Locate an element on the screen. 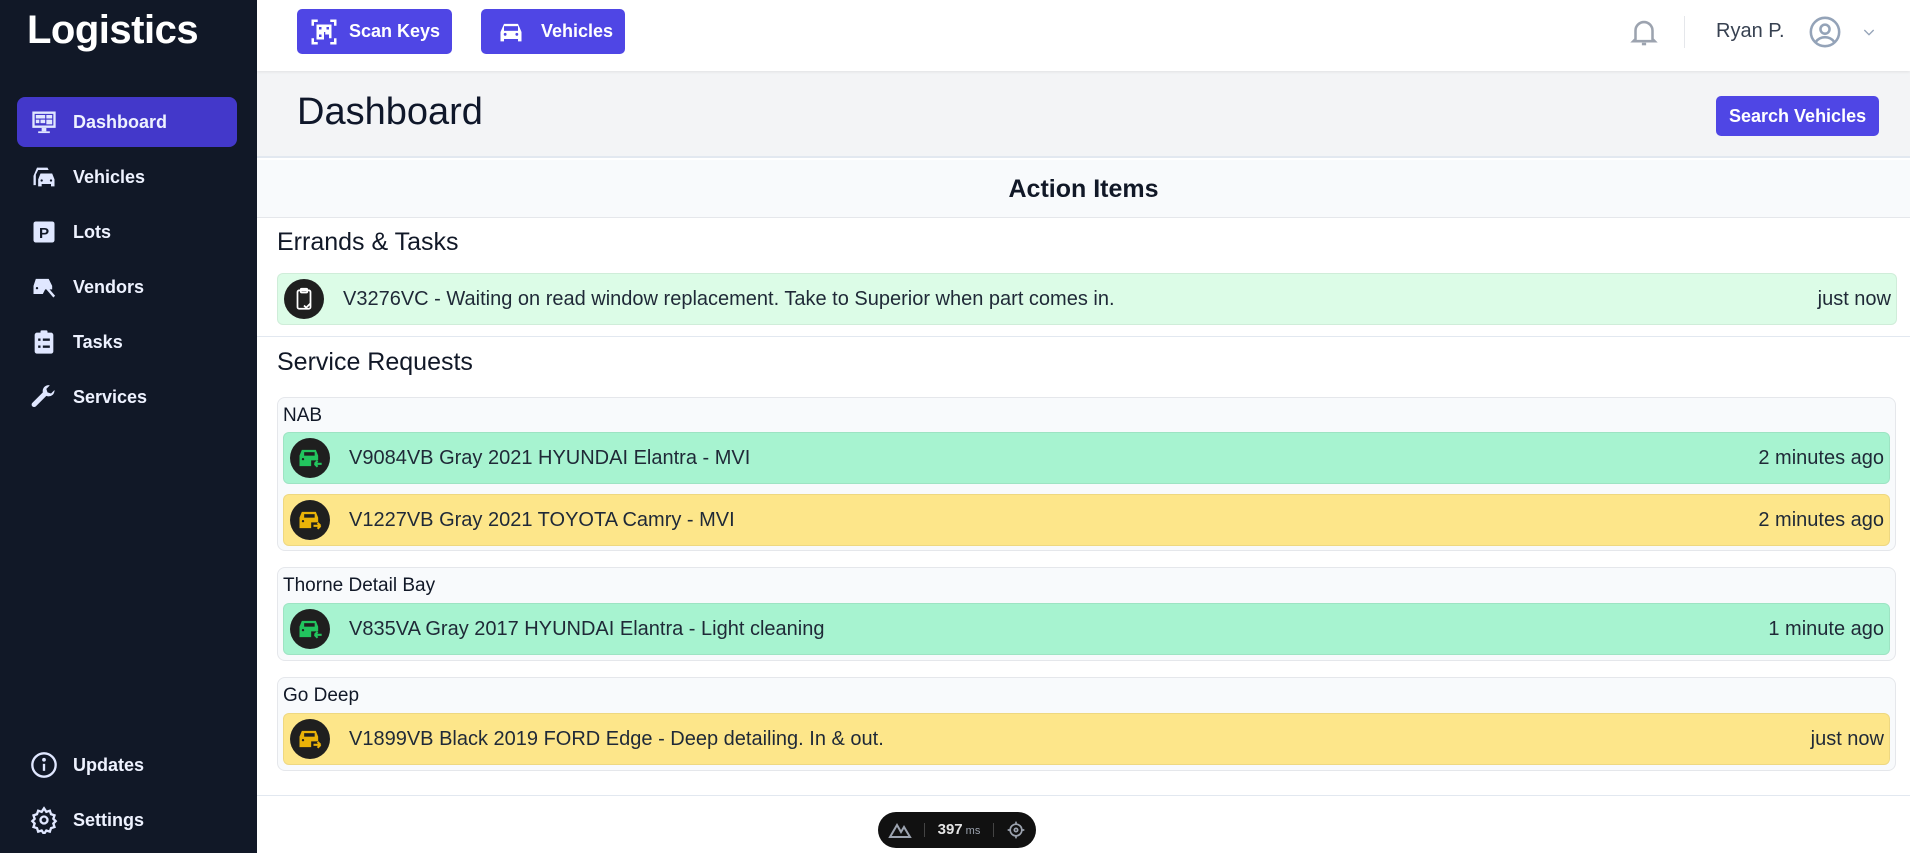  sidebar-nav: Dashboard Vehicles P Lots Vendors Tasks is located at coordinates (127, 262).